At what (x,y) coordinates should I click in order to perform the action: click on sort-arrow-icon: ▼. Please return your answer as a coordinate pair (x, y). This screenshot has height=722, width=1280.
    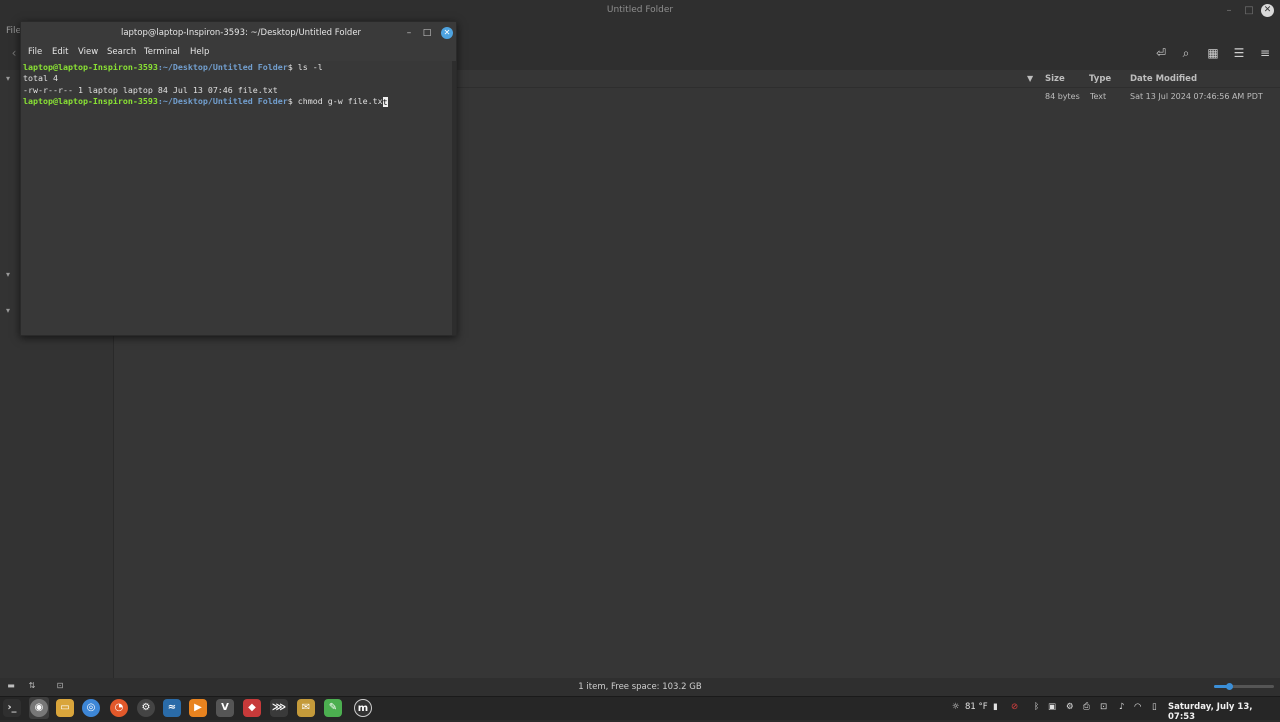
    Looking at the image, I should click on (1030, 78).